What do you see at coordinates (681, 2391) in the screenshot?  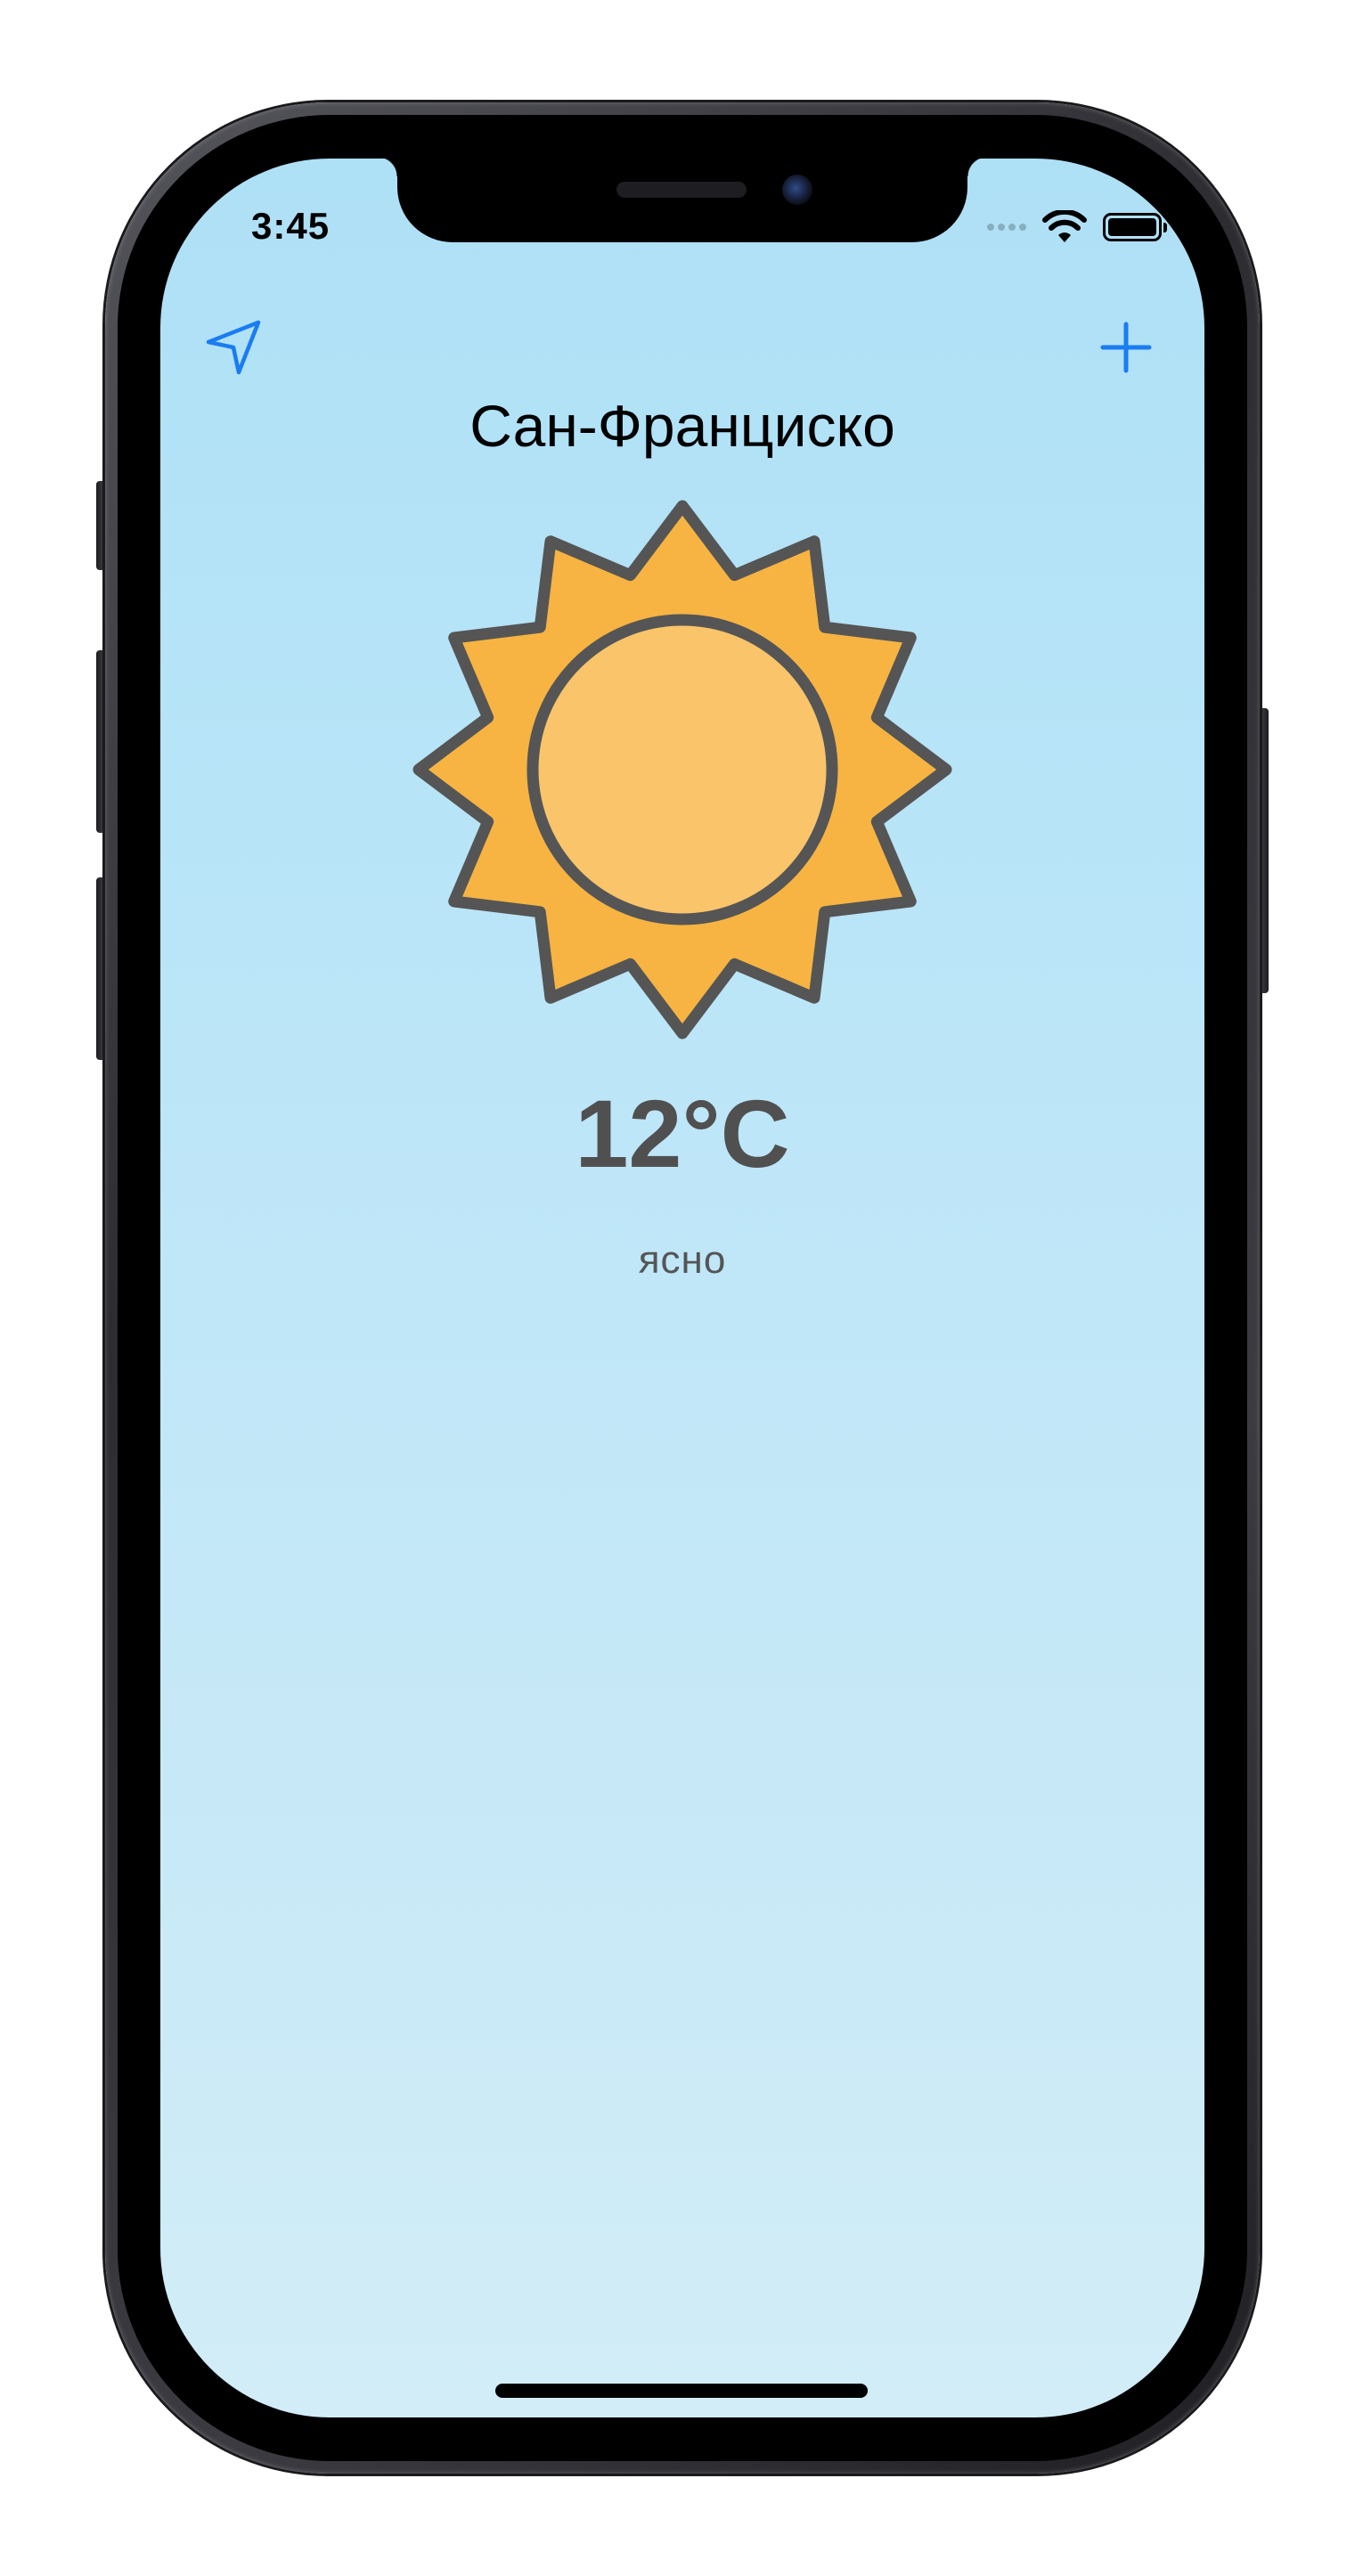 I see `home-indicator` at bounding box center [681, 2391].